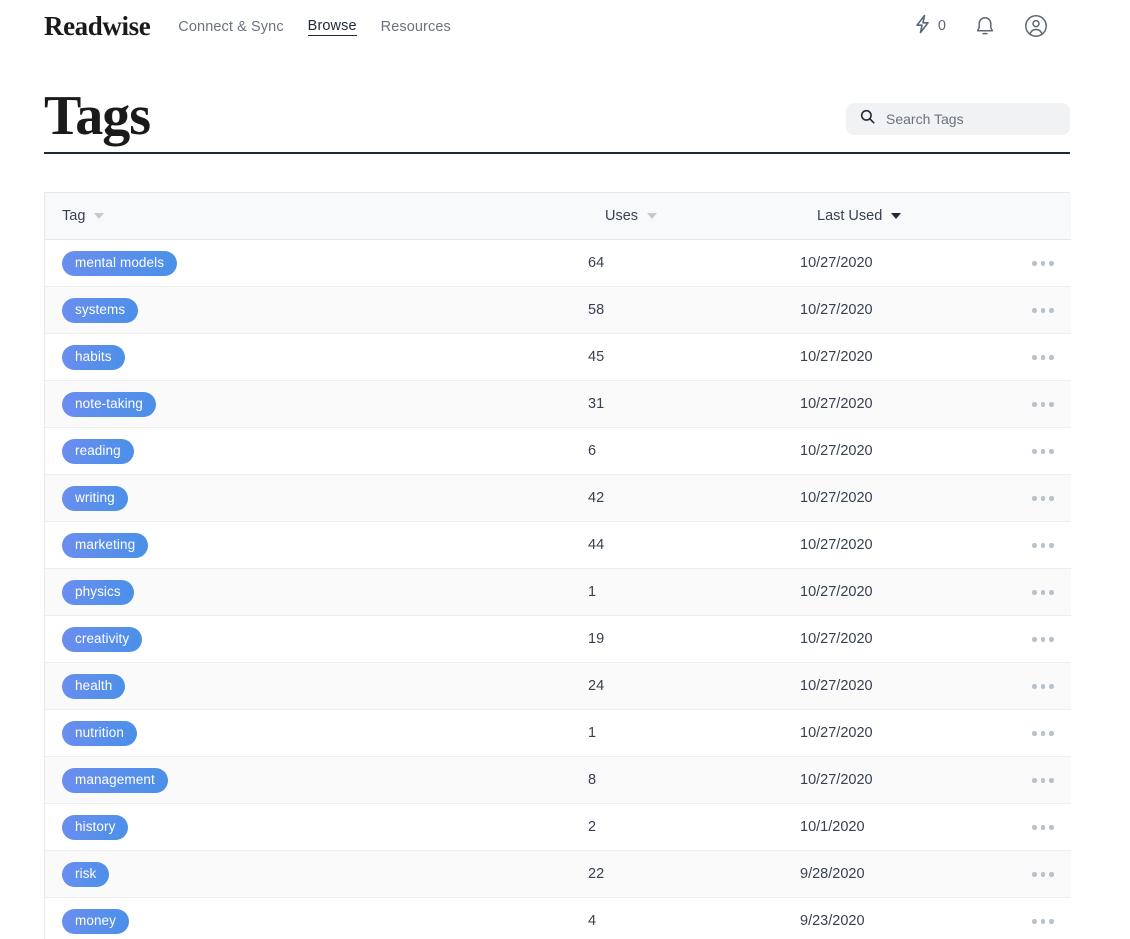 Image resolution: width=1130 pixels, height=939 pixels. Describe the element at coordinates (558, 498) in the screenshot. I see `table-row: writing 42 10/27/2020` at that location.